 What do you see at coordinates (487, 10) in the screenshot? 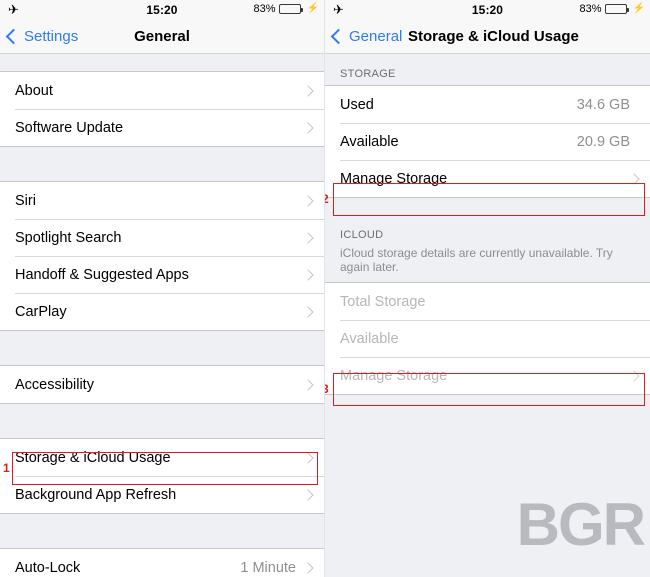
I see `right-status-bar: ✈ 15:20 83% ⚡` at bounding box center [487, 10].